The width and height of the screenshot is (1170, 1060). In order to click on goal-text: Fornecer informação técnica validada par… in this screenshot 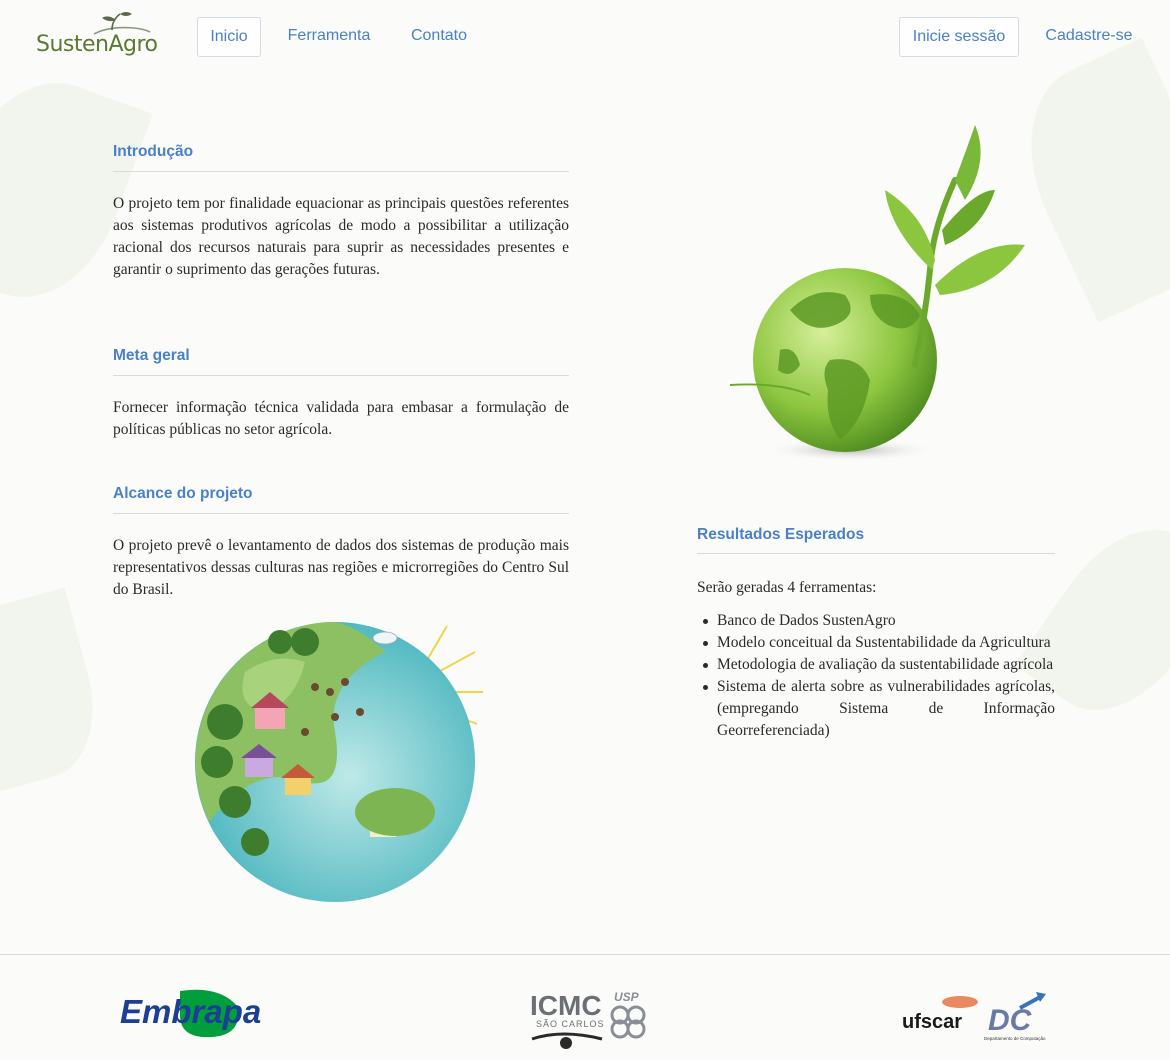, I will do `click(341, 418)`.